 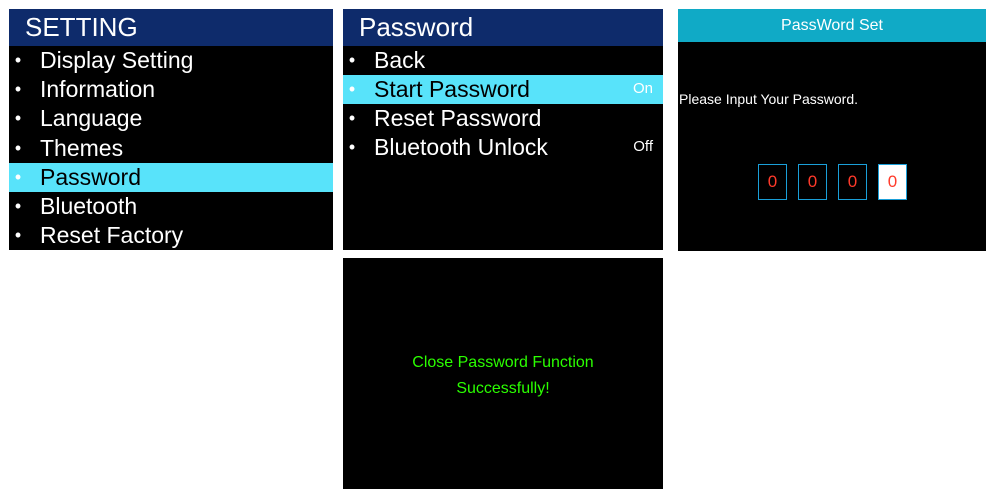 What do you see at coordinates (98, 89) in the screenshot?
I see `menu-item-label: Information` at bounding box center [98, 89].